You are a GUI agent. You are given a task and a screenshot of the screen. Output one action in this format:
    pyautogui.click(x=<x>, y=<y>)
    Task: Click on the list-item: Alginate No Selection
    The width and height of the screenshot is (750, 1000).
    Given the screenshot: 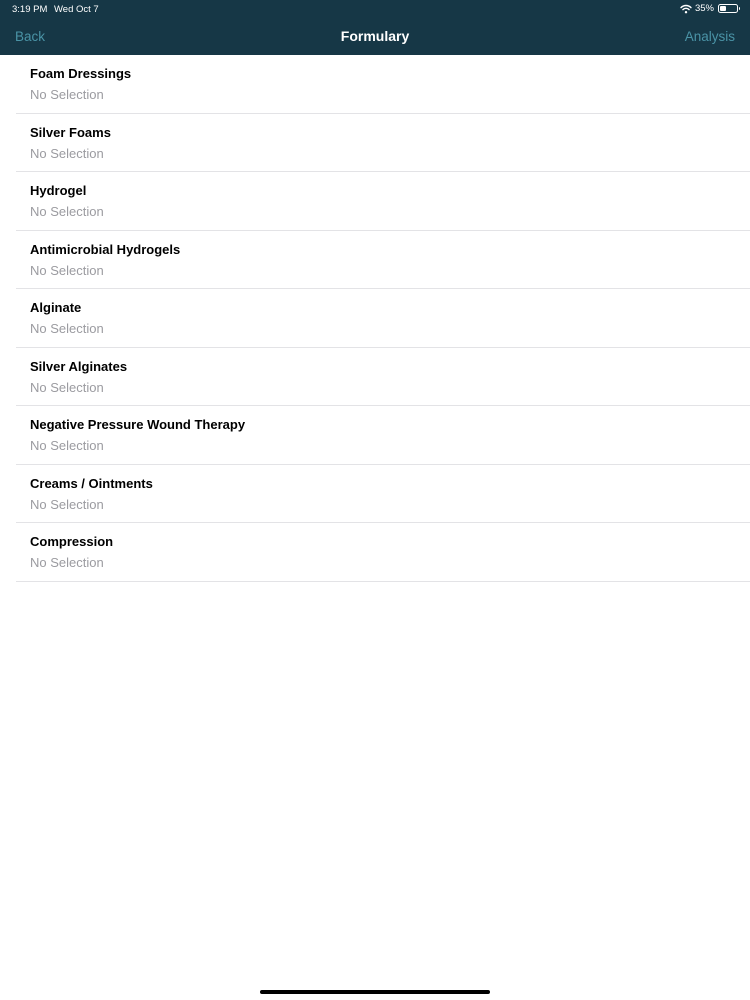 What is the action you would take?
    pyautogui.click(x=375, y=318)
    